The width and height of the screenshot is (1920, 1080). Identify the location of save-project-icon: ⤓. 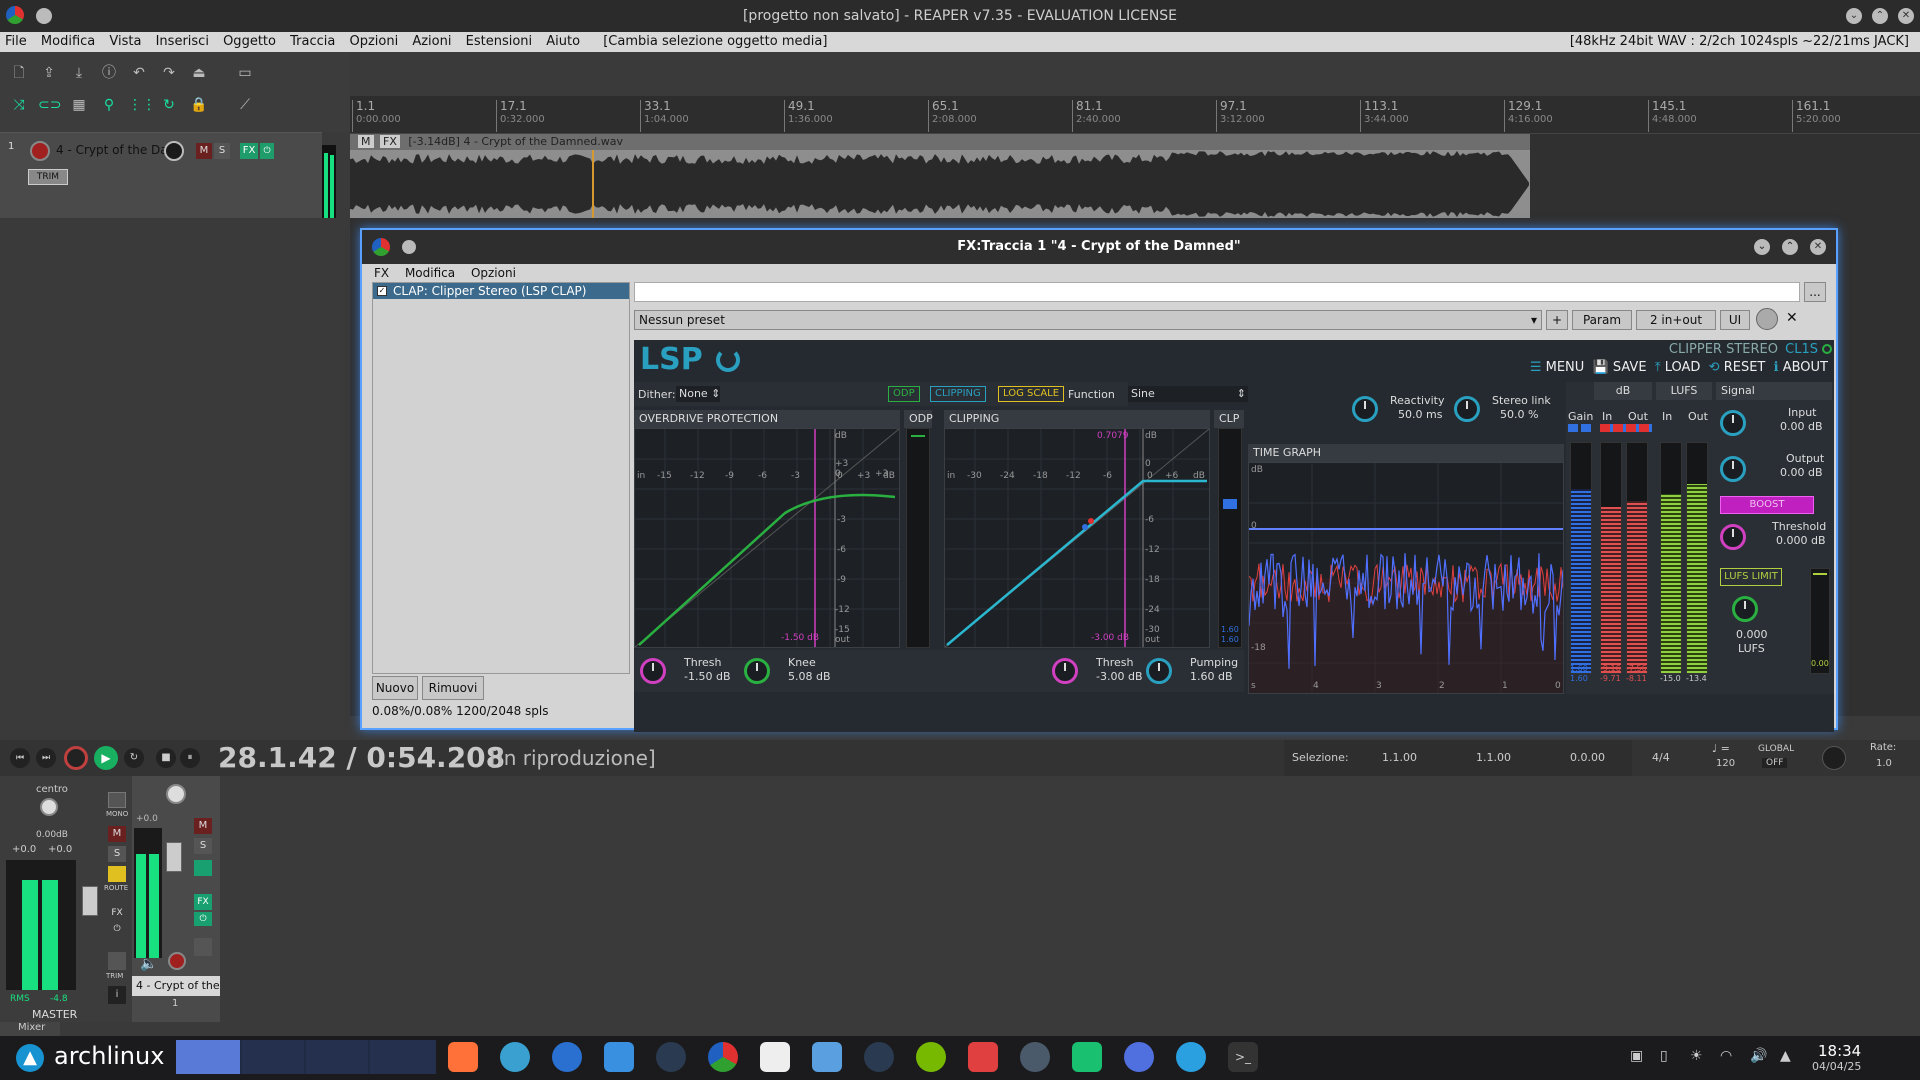
(79, 73).